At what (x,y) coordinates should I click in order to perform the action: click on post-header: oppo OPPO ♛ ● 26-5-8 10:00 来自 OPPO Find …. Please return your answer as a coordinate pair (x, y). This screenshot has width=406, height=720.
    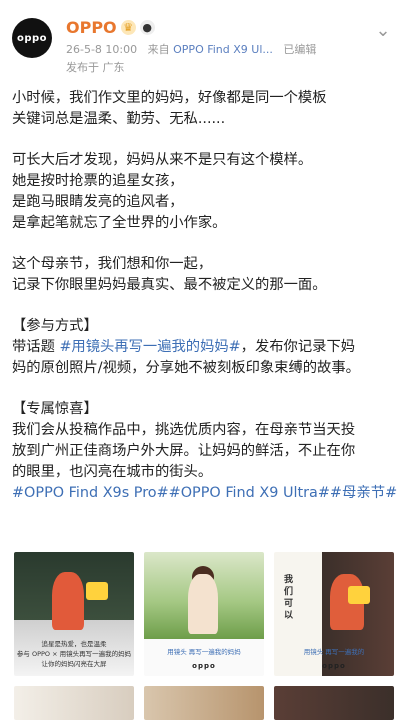
    Looking at the image, I should click on (203, 40).